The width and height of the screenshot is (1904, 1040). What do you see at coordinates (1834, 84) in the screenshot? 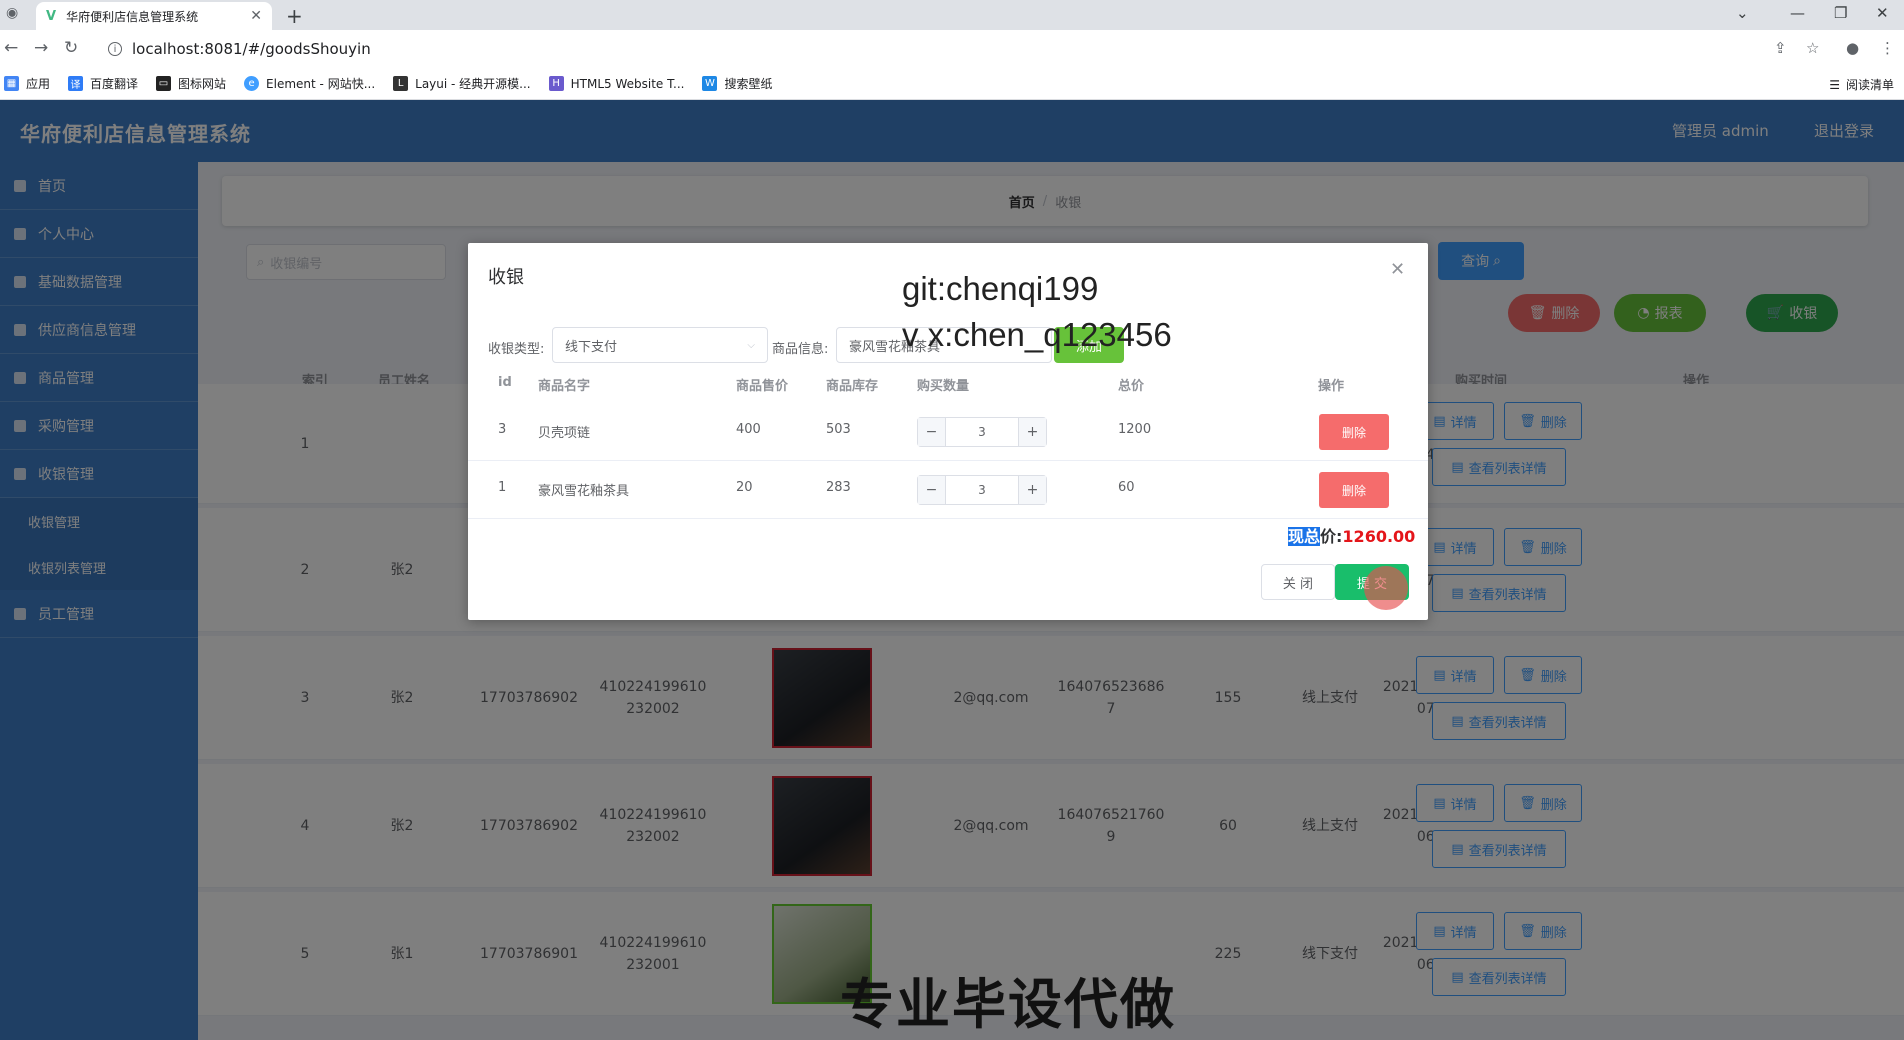
I see `reading-list-icon: ☰` at bounding box center [1834, 84].